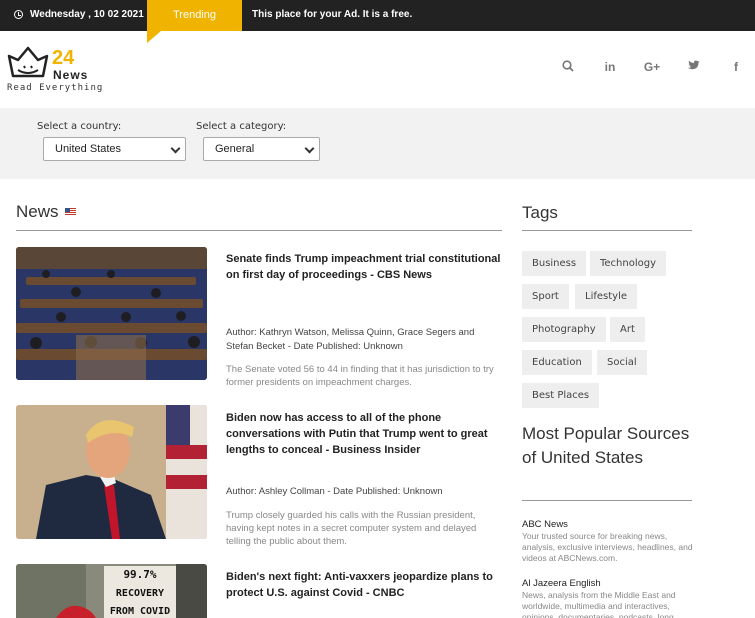  What do you see at coordinates (18, 14) in the screenshot?
I see `clock-icon` at bounding box center [18, 14].